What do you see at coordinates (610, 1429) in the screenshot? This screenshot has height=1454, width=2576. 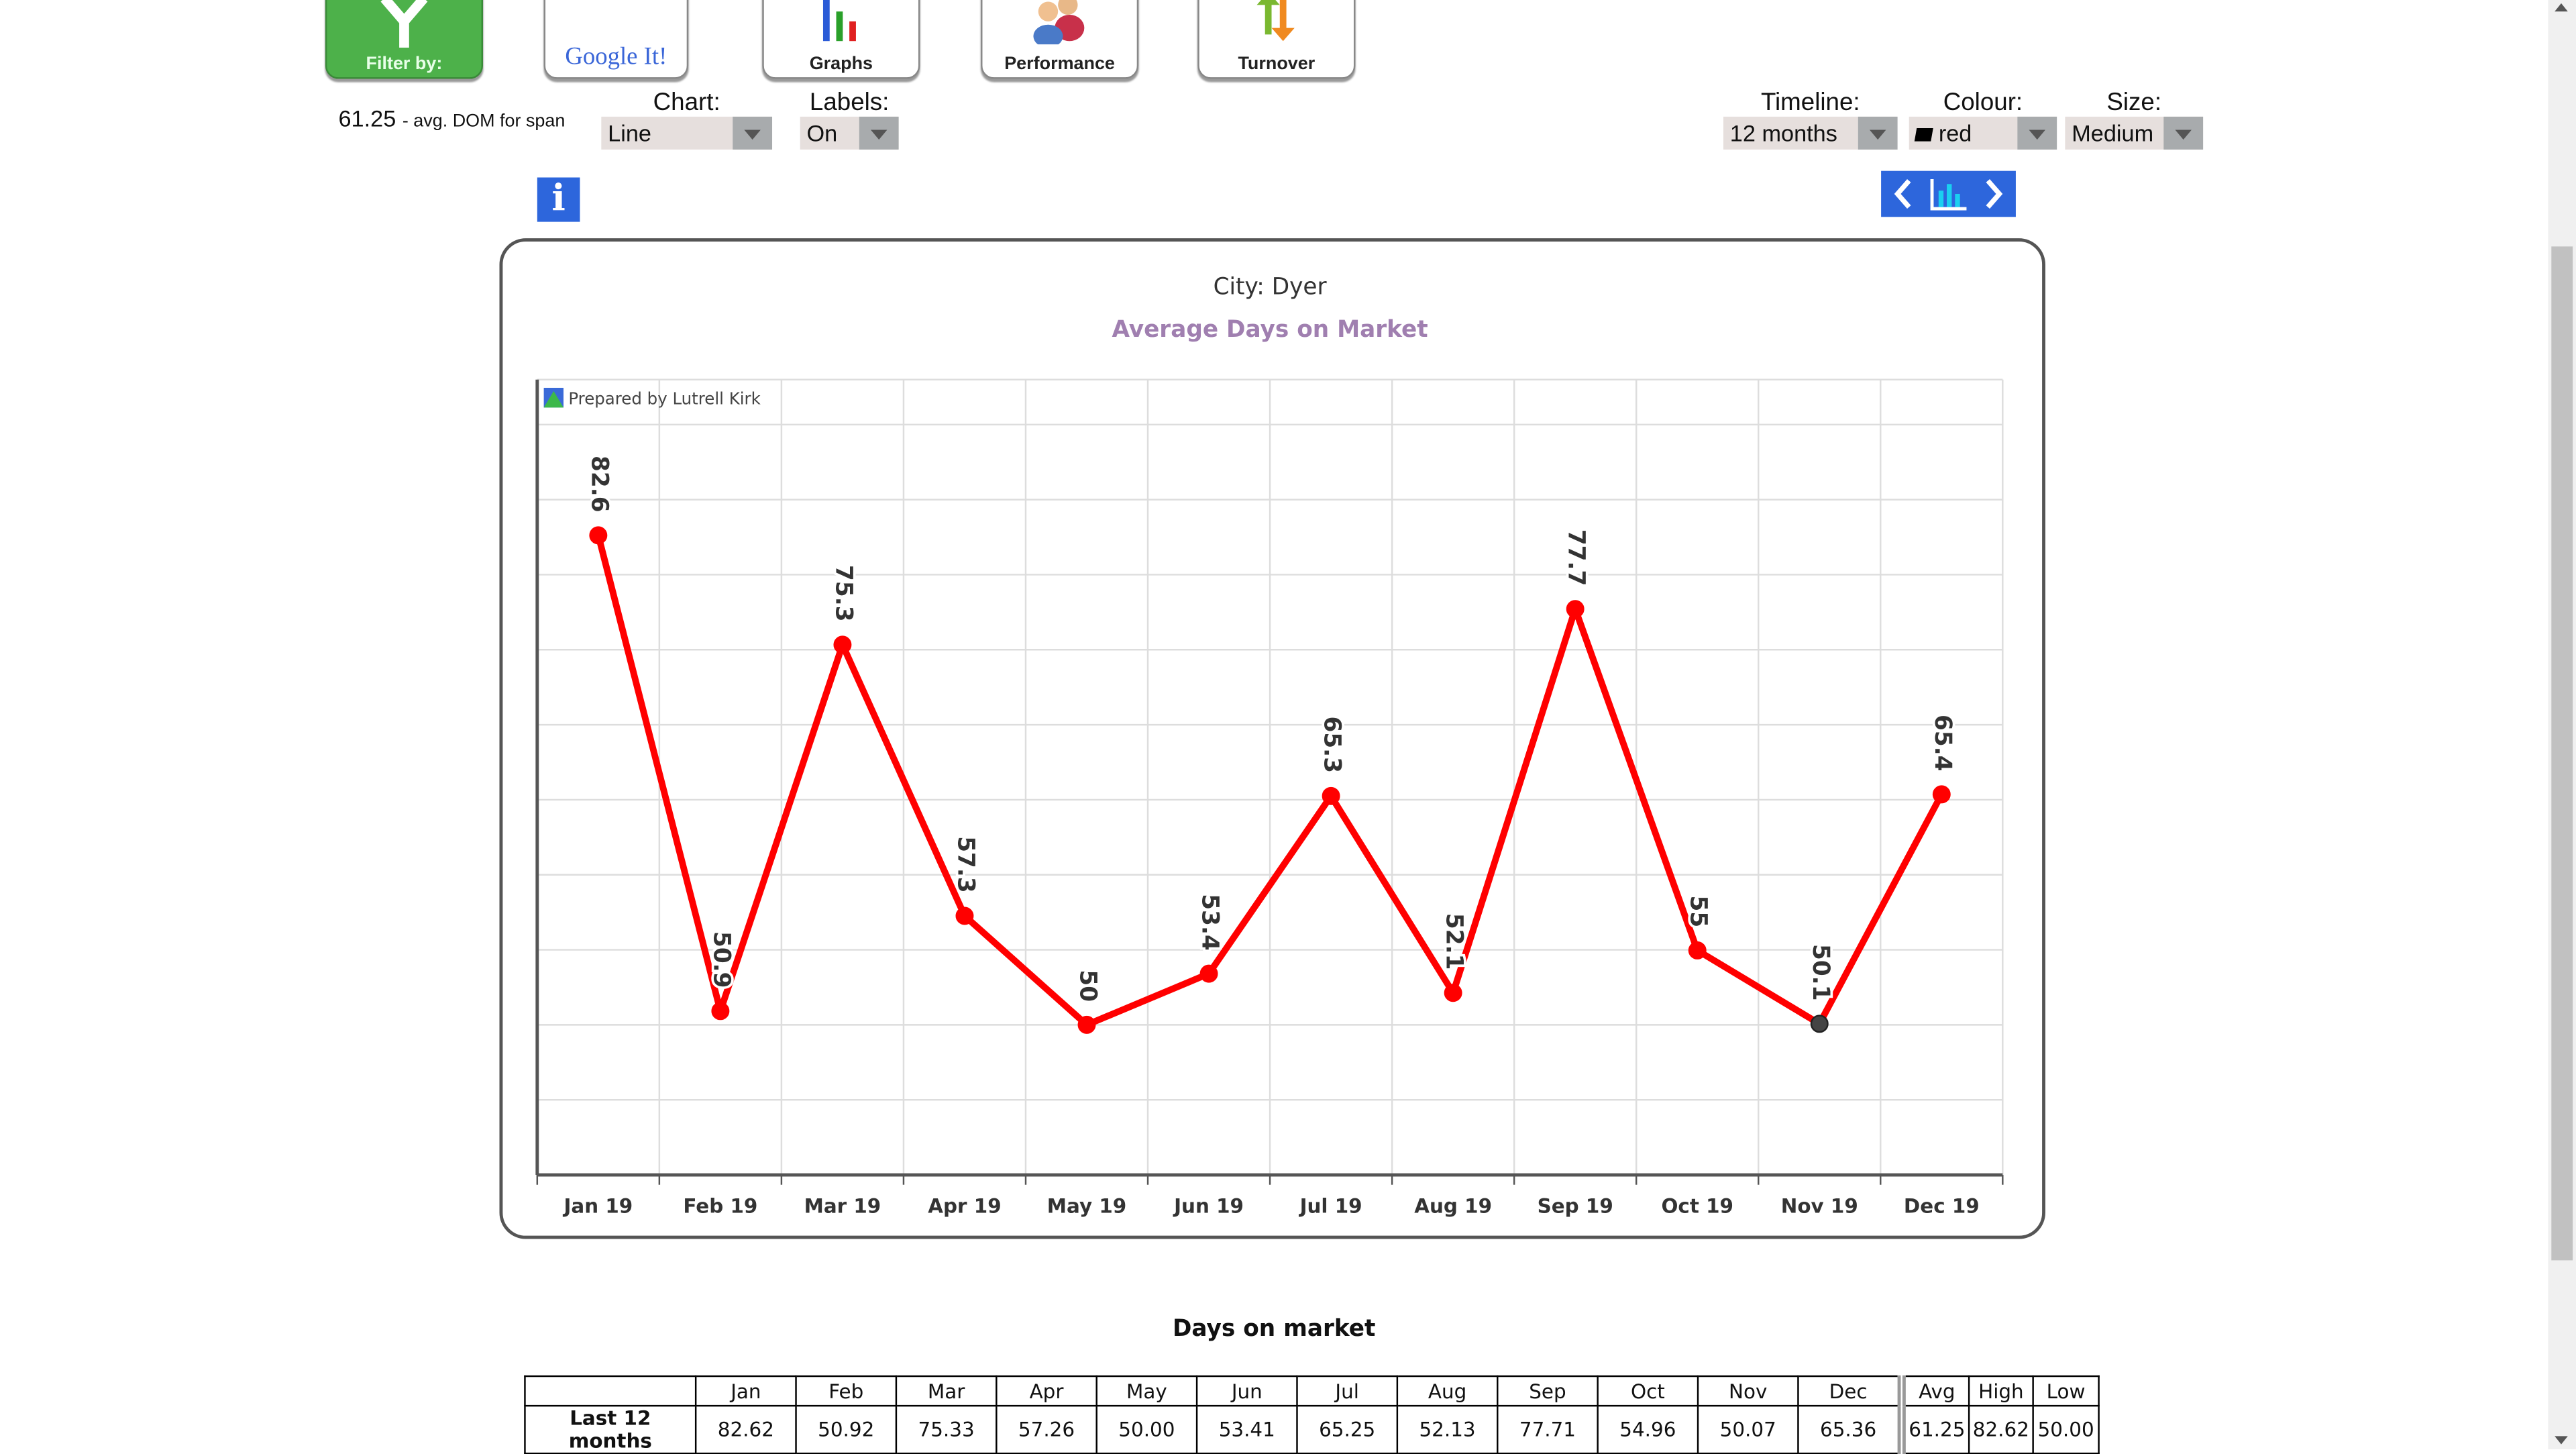 I see `row-label: Last 12 months` at bounding box center [610, 1429].